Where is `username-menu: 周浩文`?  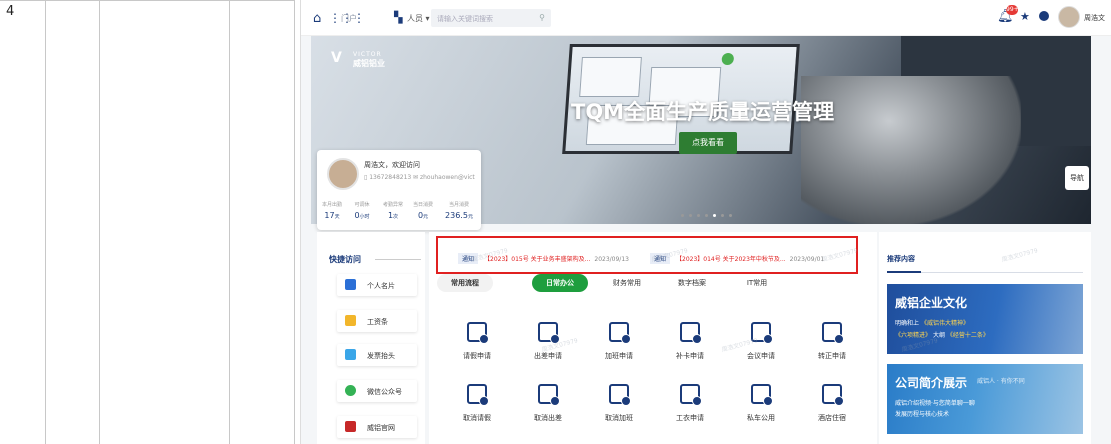
username-menu: 周浩文 is located at coordinates (1094, 18).